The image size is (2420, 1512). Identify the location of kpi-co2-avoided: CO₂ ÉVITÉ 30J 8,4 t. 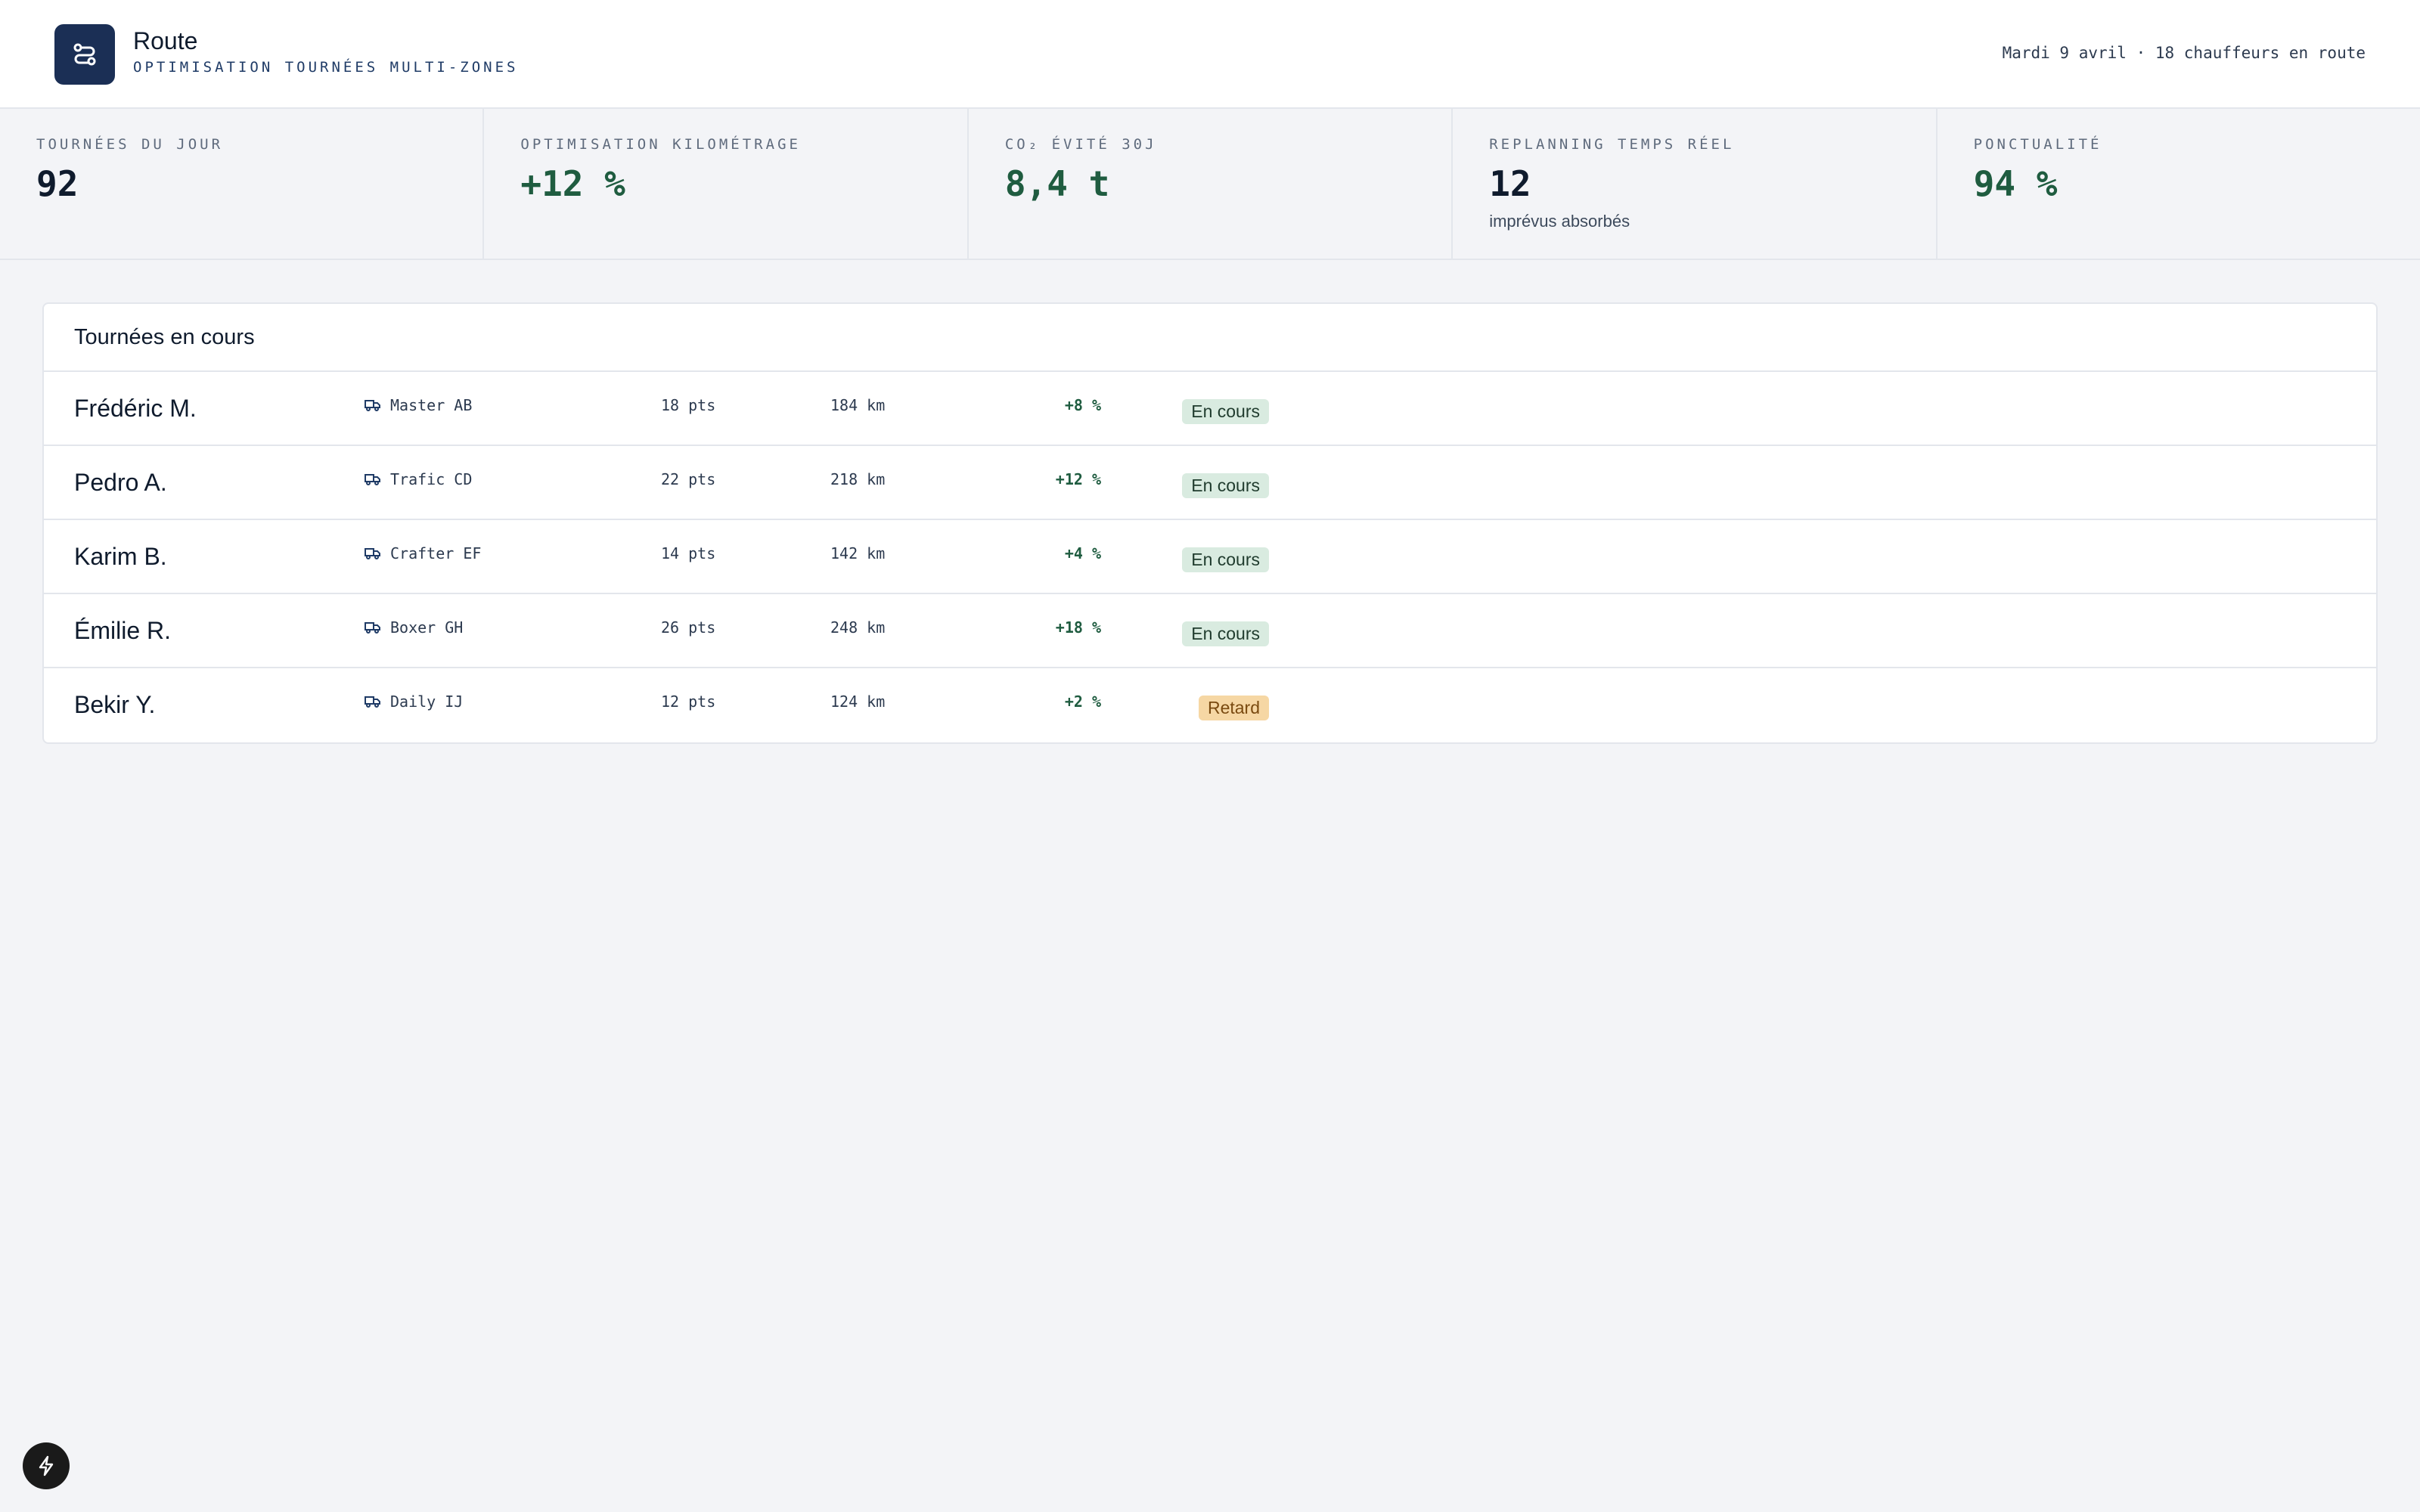
(1211, 184).